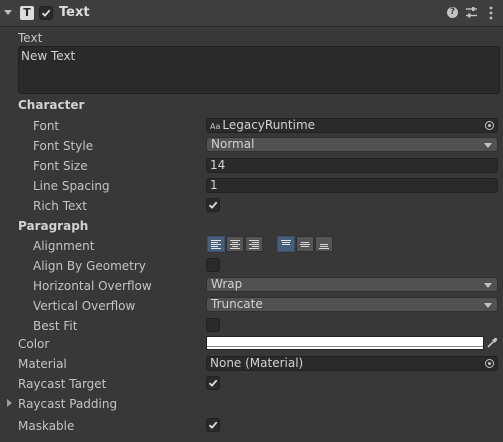 The height and width of the screenshot is (442, 503). Describe the element at coordinates (352, 144) in the screenshot. I see `font-style-dropdown: Normal` at that location.